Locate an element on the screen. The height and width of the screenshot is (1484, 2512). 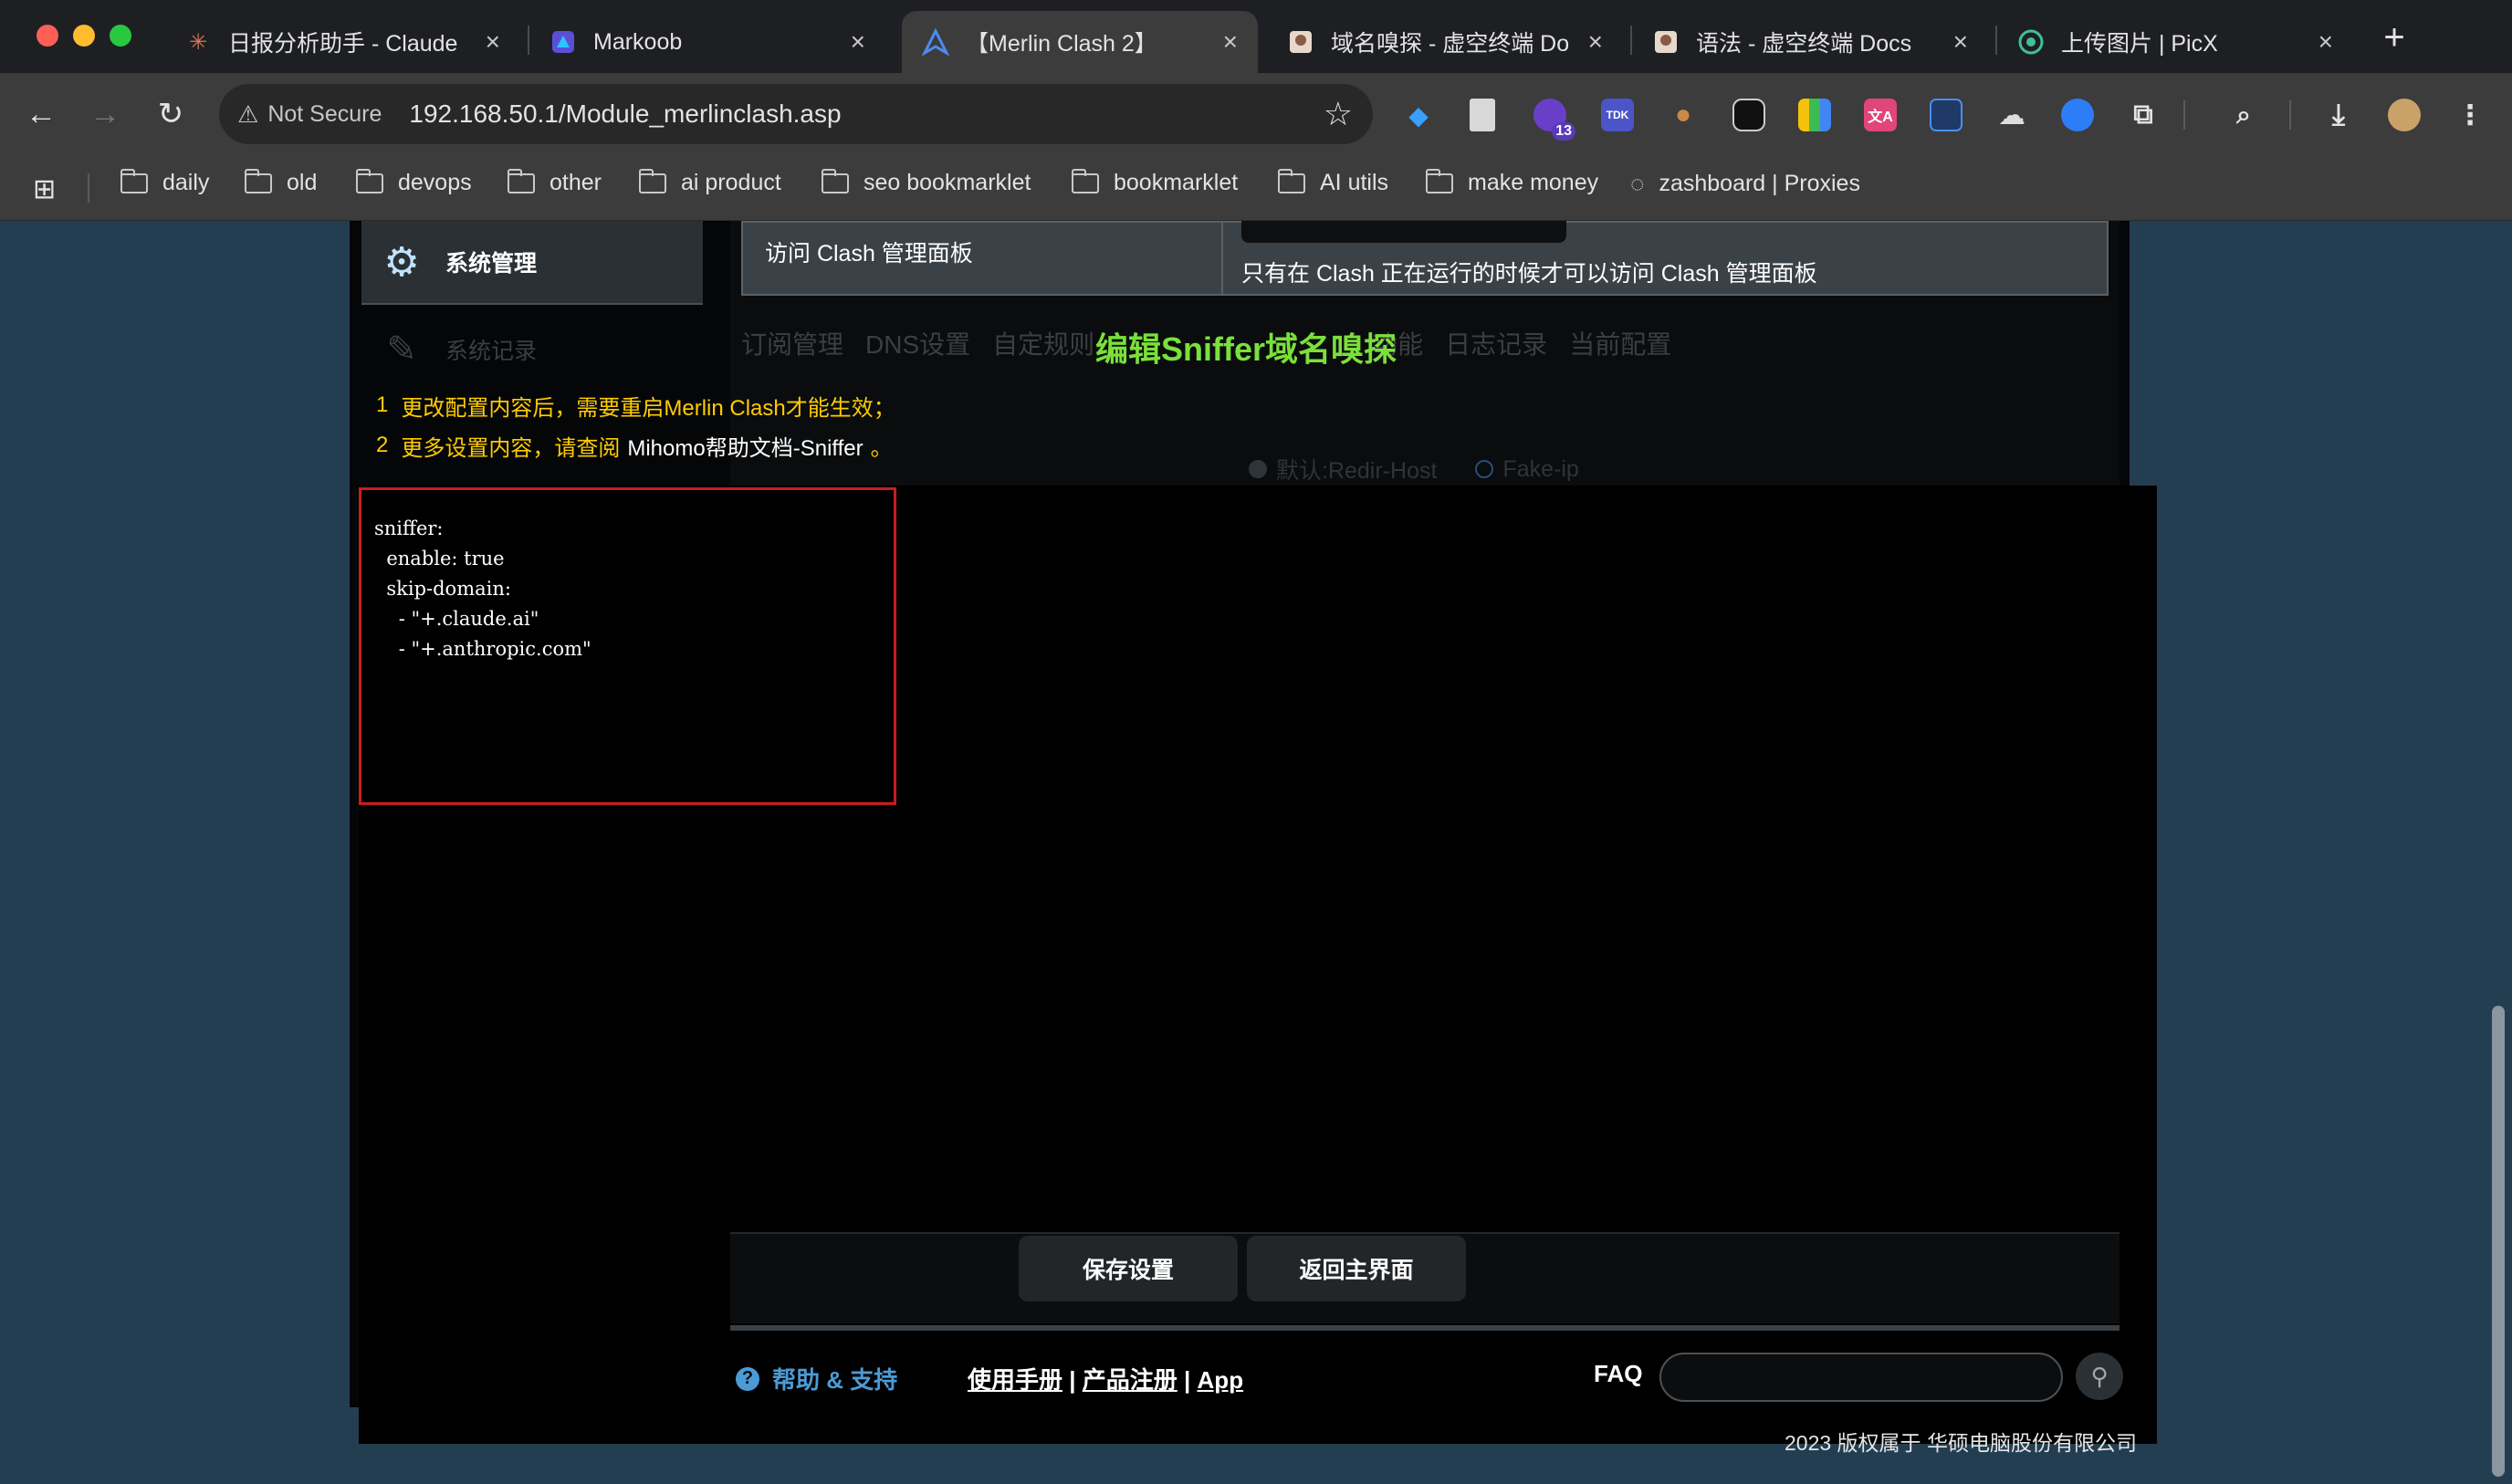
bookmark-ai-product: ai product is located at coordinates (709, 182).